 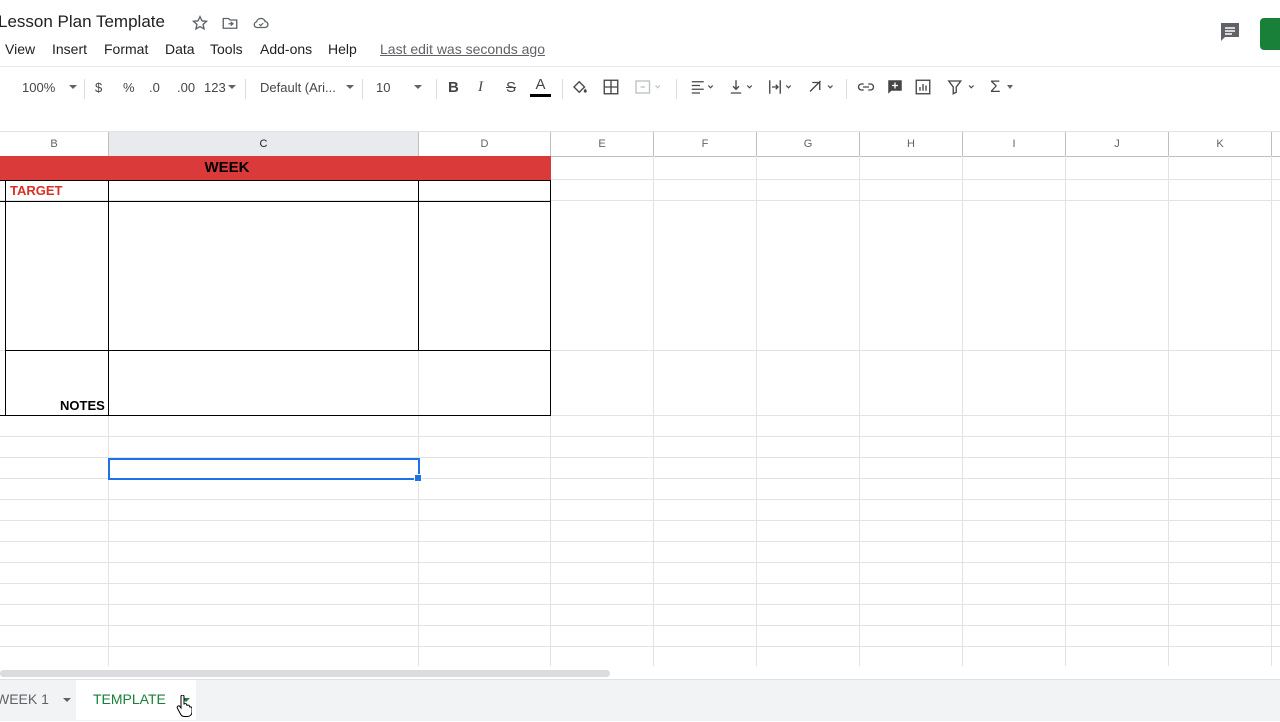 What do you see at coordinates (54, 144) in the screenshot?
I see `column-header-b: B` at bounding box center [54, 144].